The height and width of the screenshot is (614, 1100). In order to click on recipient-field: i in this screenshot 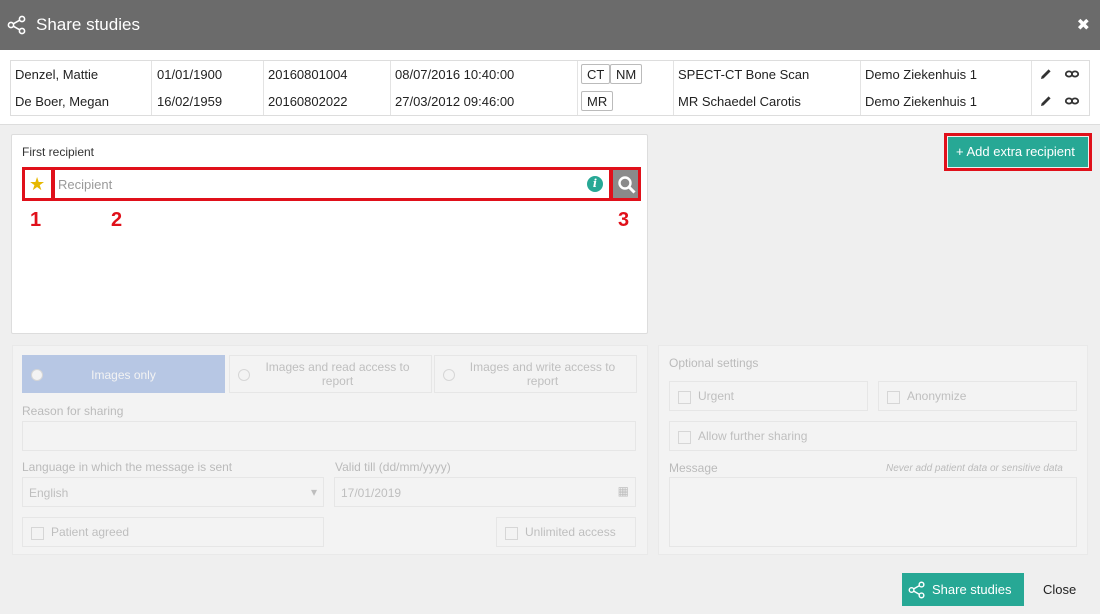, I will do `click(332, 184)`.